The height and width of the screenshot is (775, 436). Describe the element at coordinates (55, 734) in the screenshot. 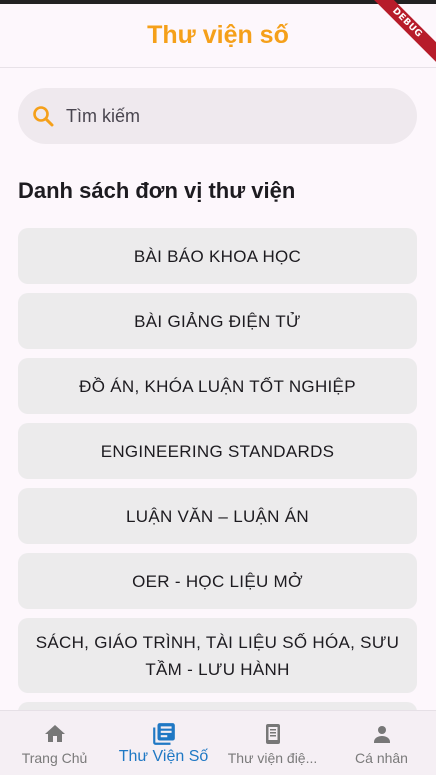

I see `home-icon` at that location.